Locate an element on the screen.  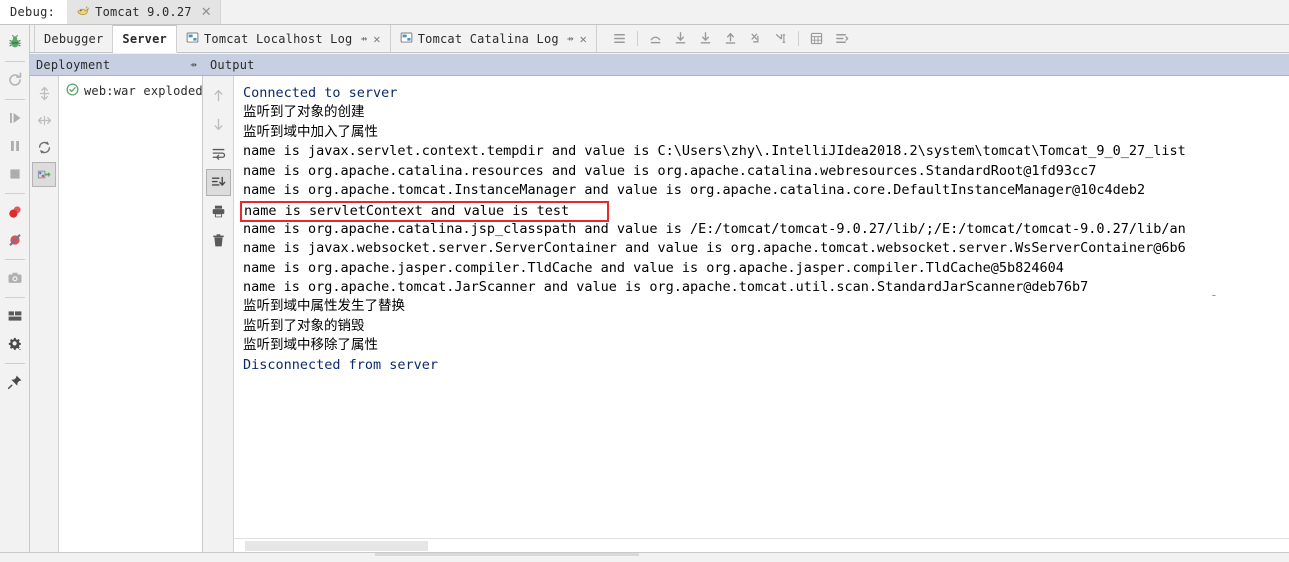
step-out-icon is located at coordinates (730, 38).